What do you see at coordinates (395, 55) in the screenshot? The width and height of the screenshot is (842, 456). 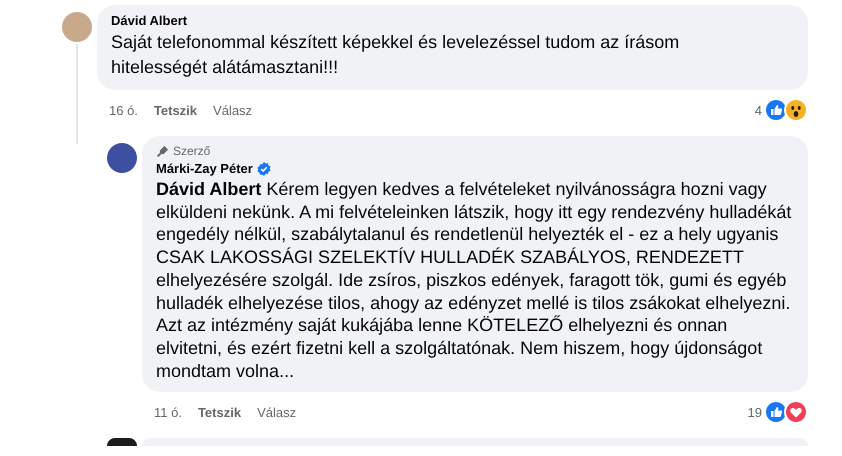 I see `comment-text: Saját telefonommal készített képekkel és levelezéssel tudom az írásom hitelességét alátámasztani!!!` at bounding box center [395, 55].